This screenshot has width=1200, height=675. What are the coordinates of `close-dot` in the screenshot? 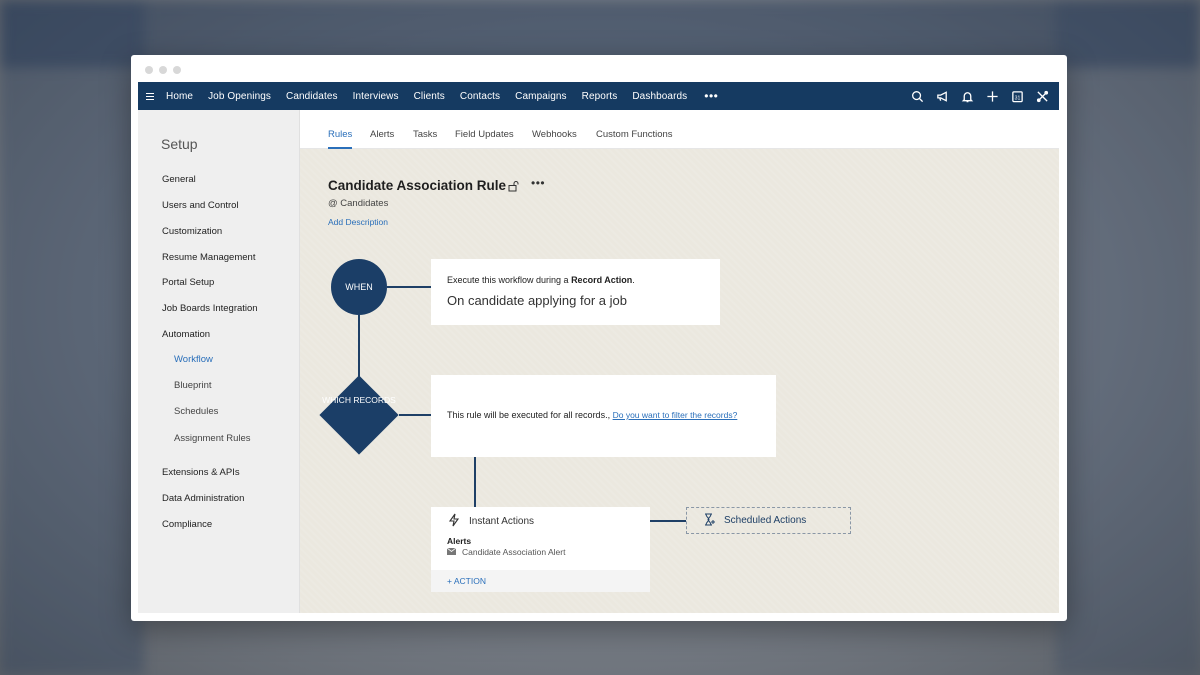 It's located at (149, 70).